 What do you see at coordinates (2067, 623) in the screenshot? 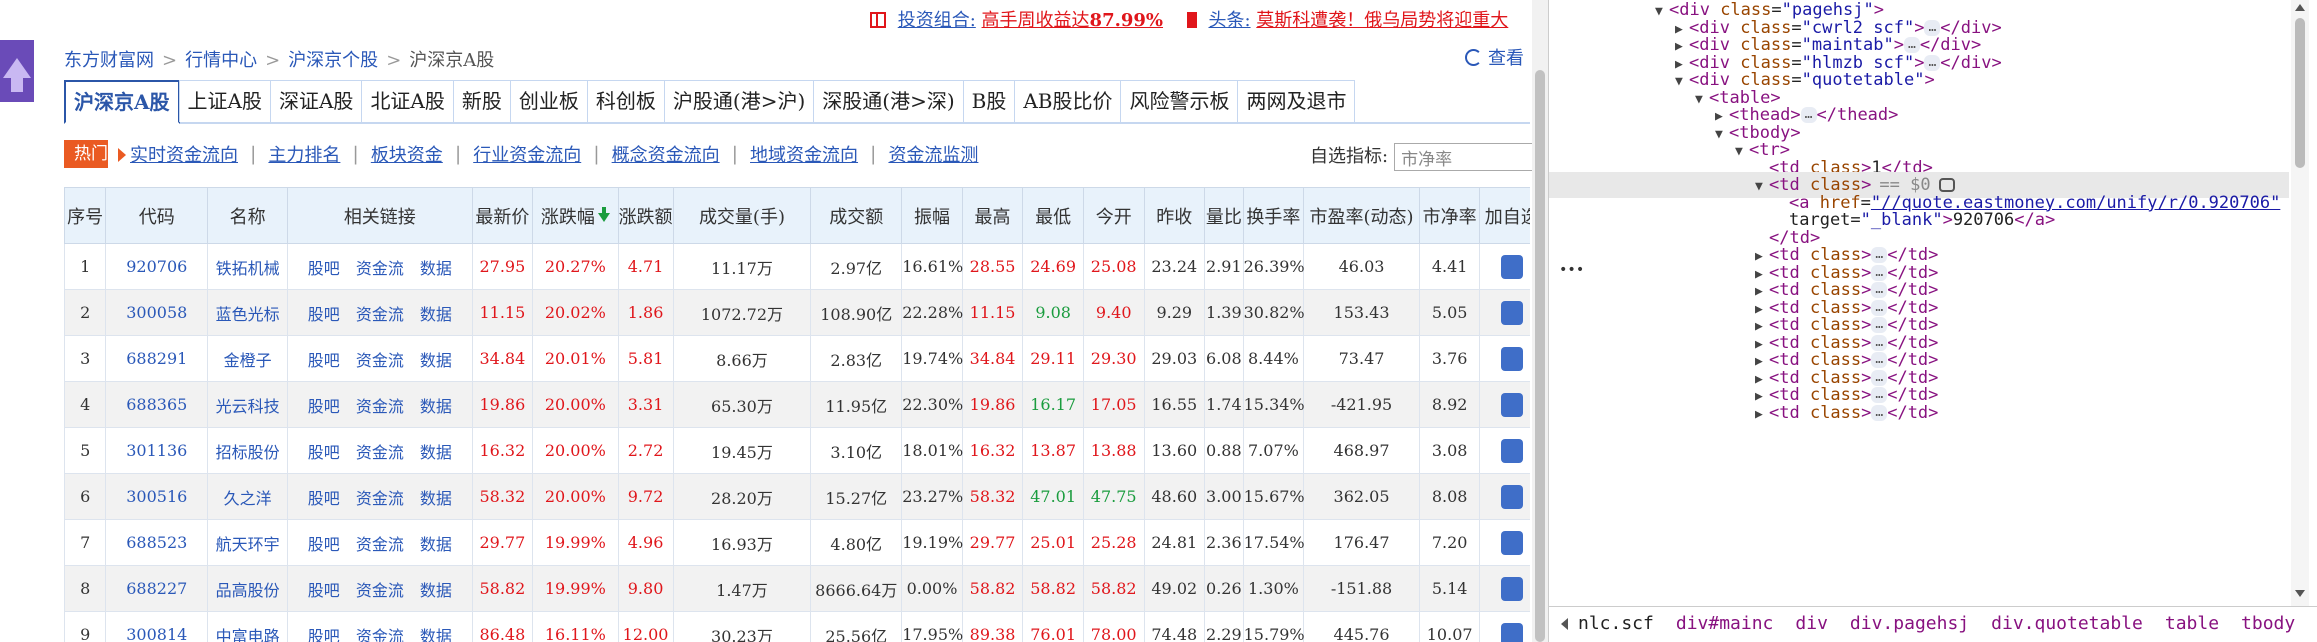
I see `devtools-crumb-div-quotetable: div.quotetable` at bounding box center [2067, 623].